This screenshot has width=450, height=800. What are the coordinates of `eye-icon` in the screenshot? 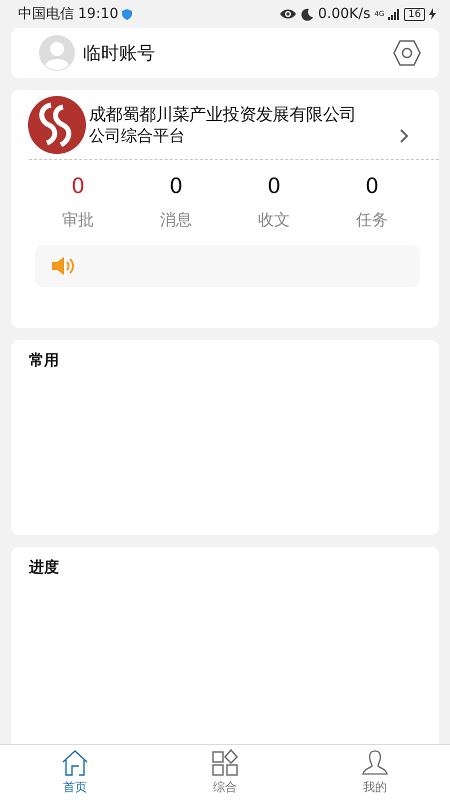 It's located at (288, 14).